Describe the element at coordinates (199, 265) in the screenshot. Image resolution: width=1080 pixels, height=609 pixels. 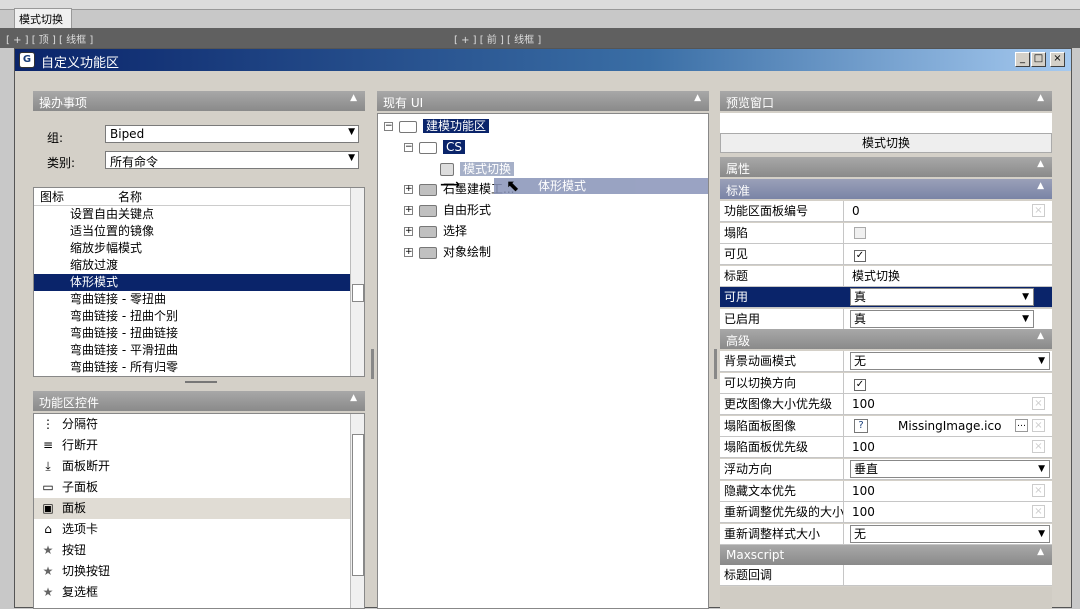
I see `action-list-item: 缩放过渡` at that location.